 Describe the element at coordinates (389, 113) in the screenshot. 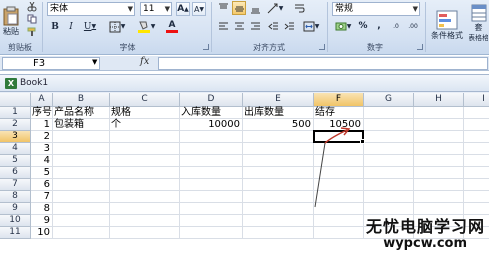

I see `cell-g1` at that location.